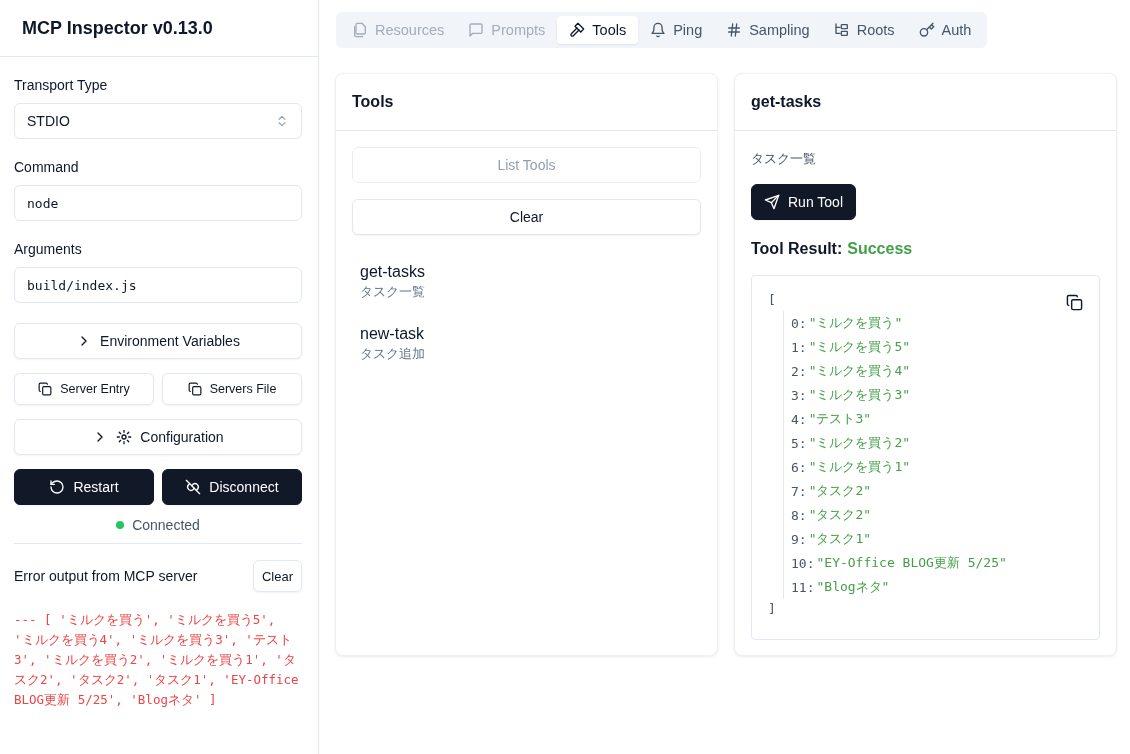  I want to click on field-label: Arguments, so click(48, 249).